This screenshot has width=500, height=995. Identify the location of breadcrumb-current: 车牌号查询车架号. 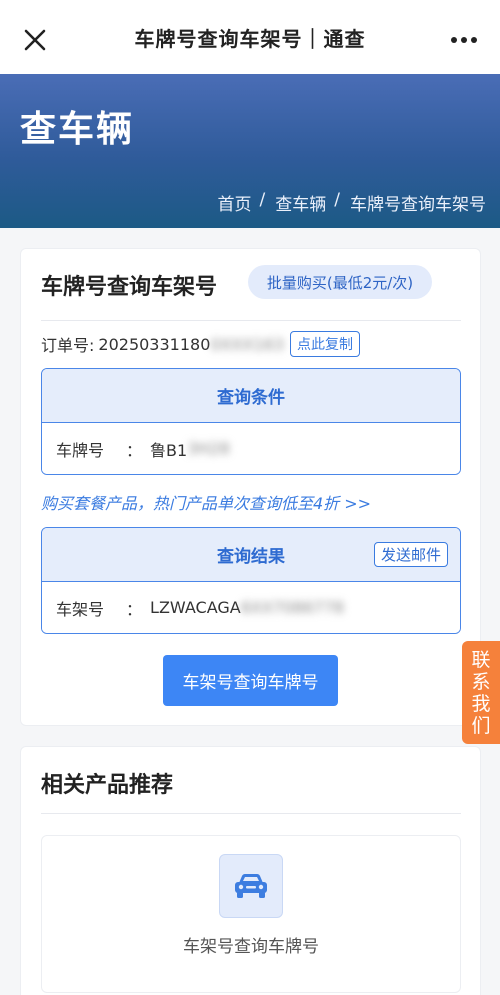
(418, 205).